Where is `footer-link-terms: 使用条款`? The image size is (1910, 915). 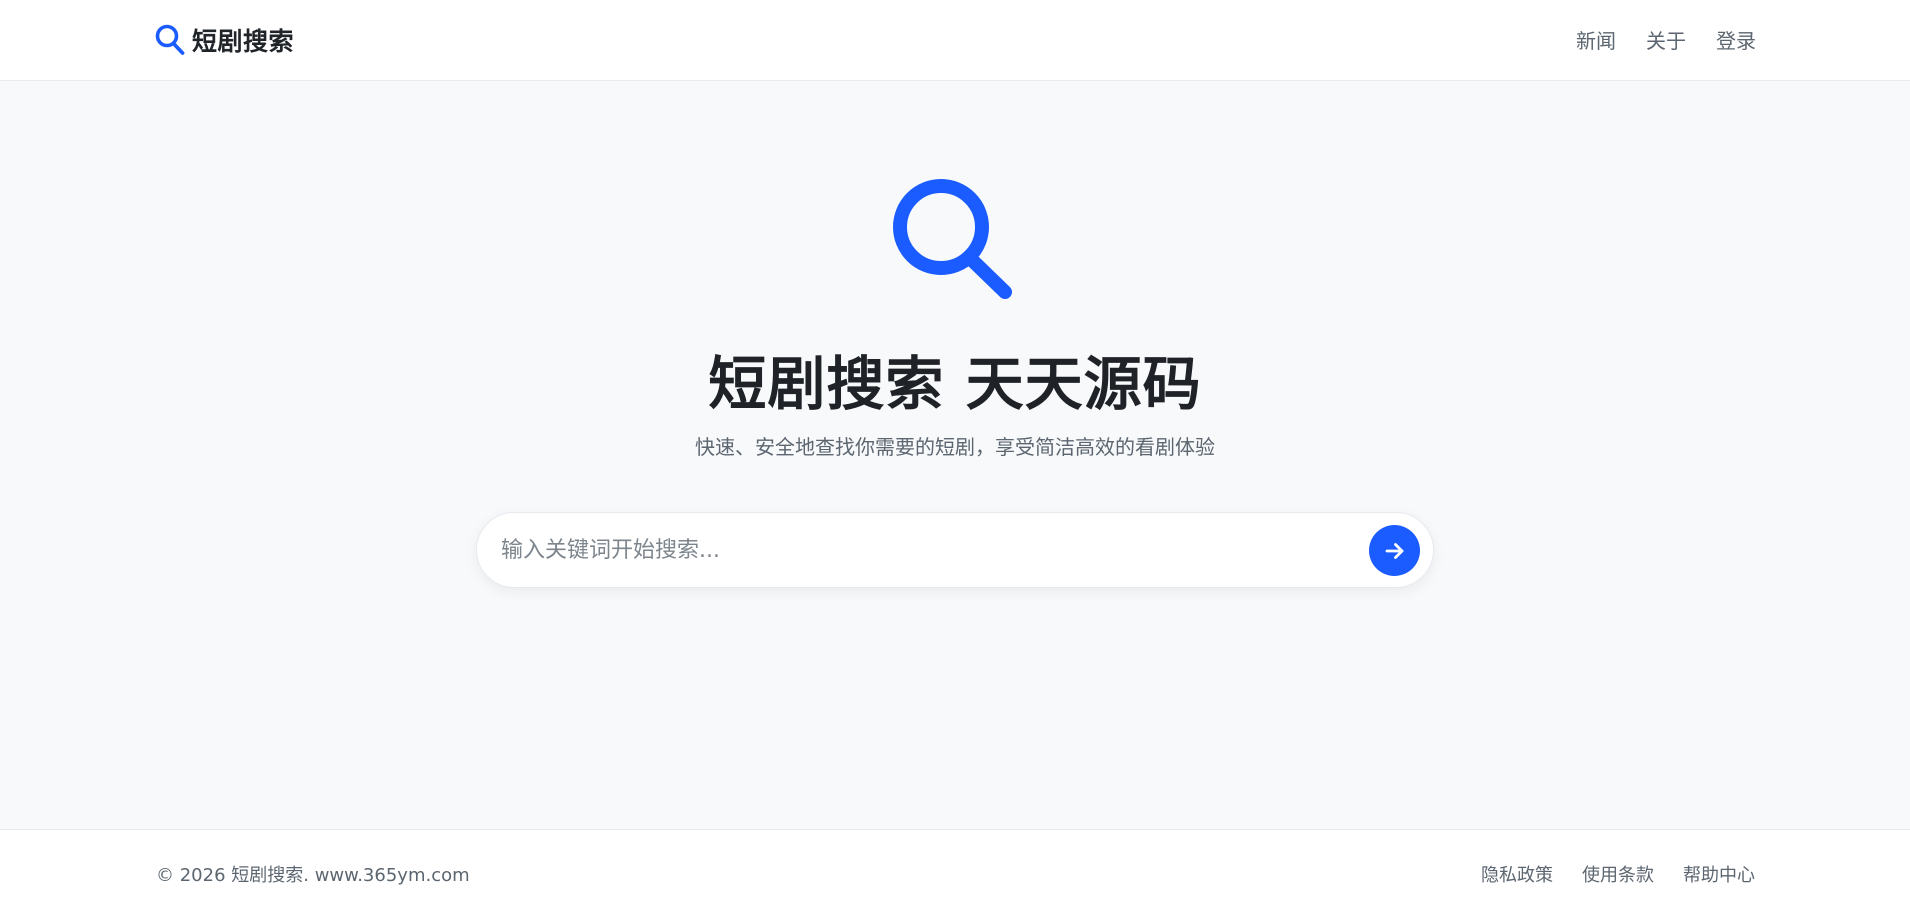
footer-link-terms: 使用条款 is located at coordinates (1618, 874).